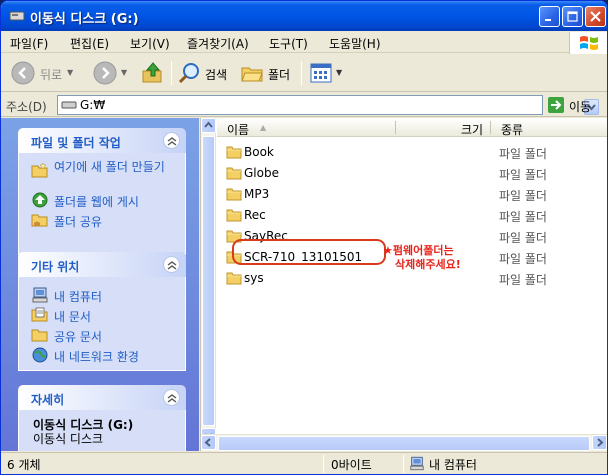 This screenshot has width=608, height=475. What do you see at coordinates (102, 220) in the screenshot?
I see `task-share-folder: 폴더 공유` at bounding box center [102, 220].